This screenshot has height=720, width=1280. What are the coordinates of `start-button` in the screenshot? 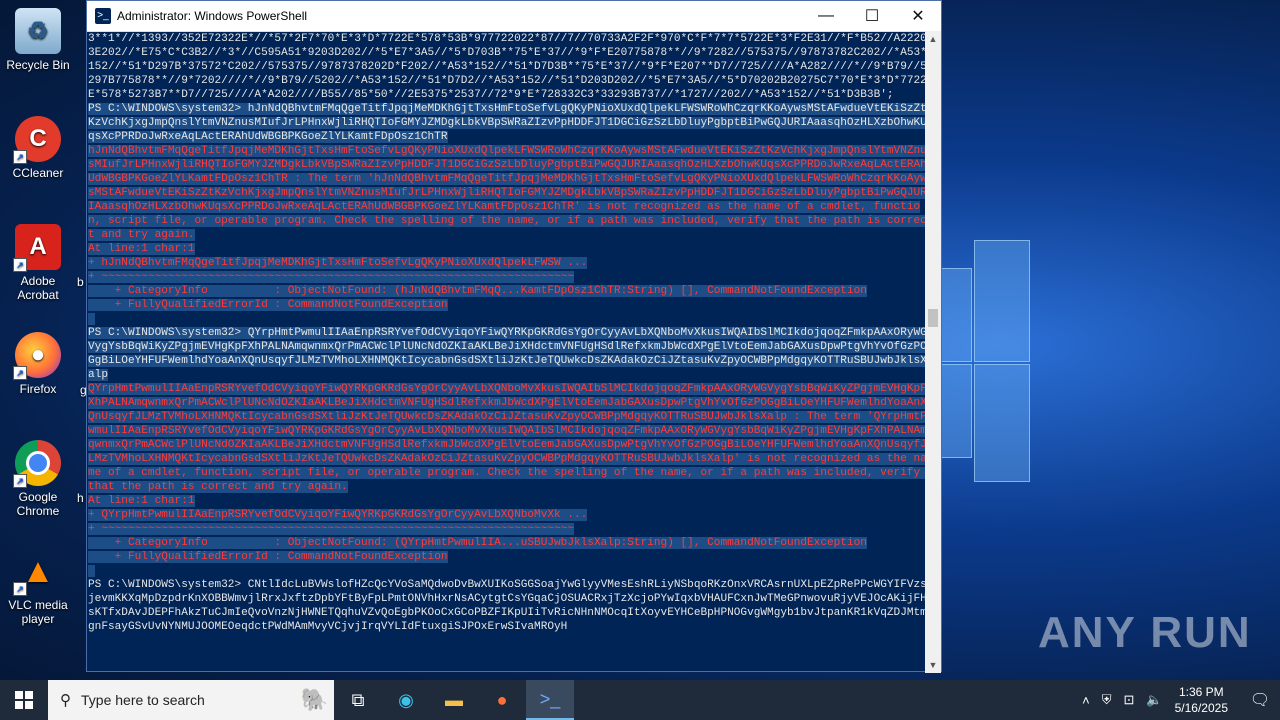 It's located at (24, 700).